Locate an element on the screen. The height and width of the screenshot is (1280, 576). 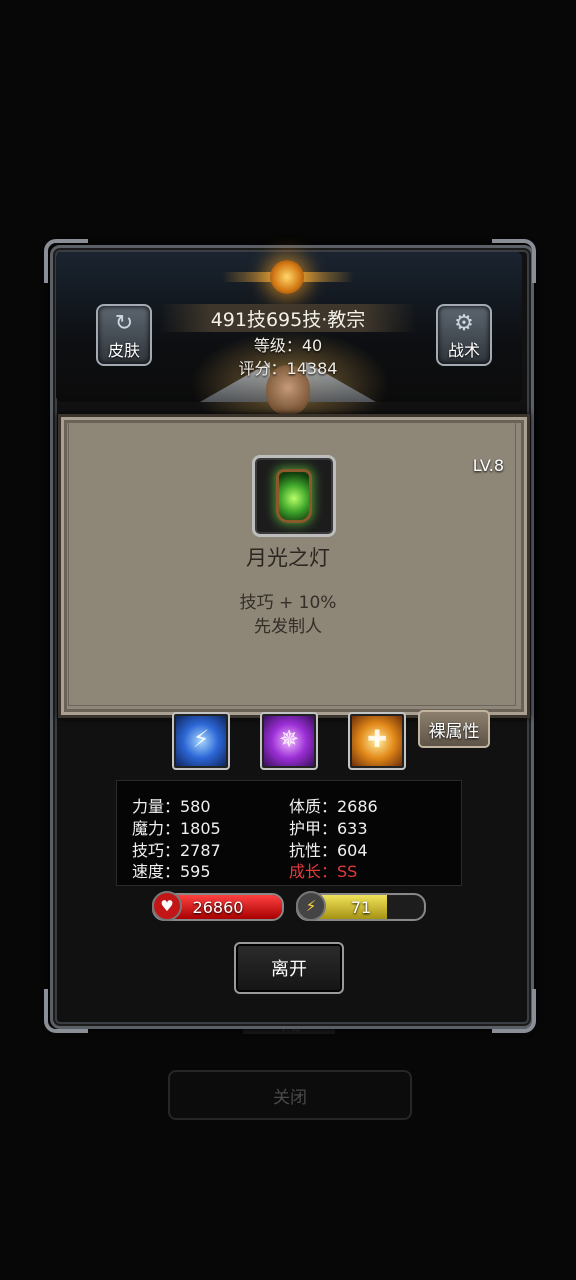
crest-emblem-icon is located at coordinates (287, 277).